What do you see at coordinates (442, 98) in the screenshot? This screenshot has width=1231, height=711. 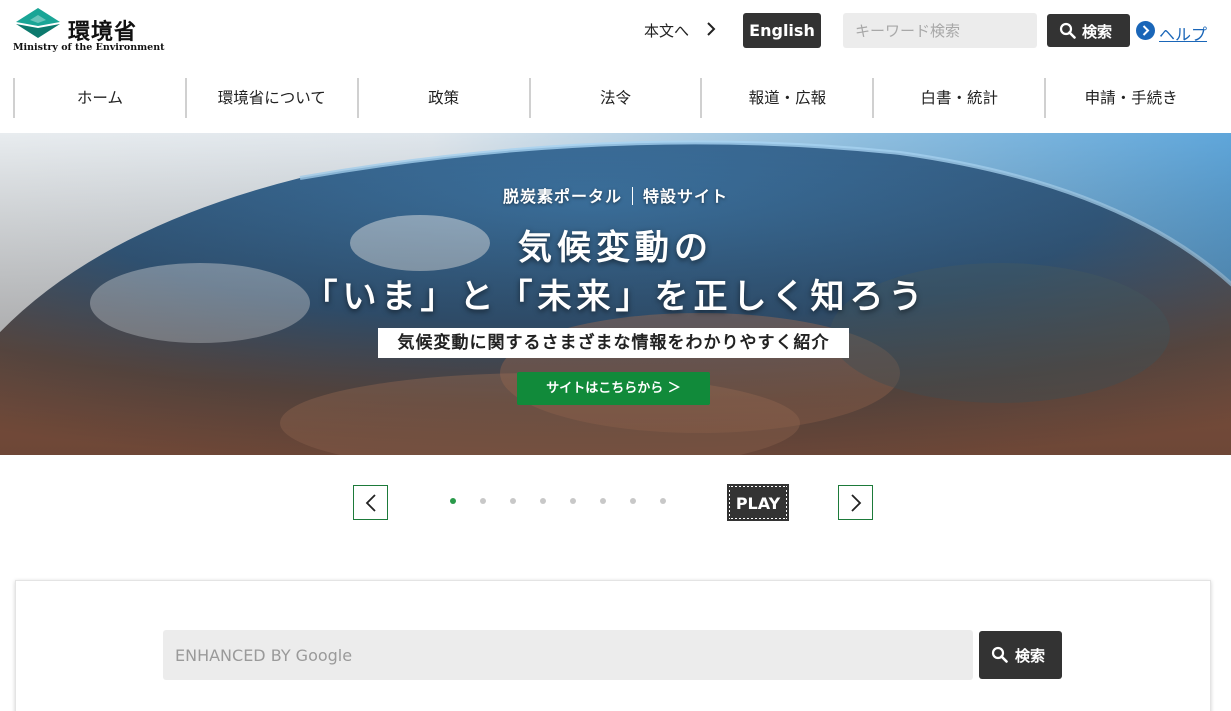 I see `nav-item-policy: 政策` at bounding box center [442, 98].